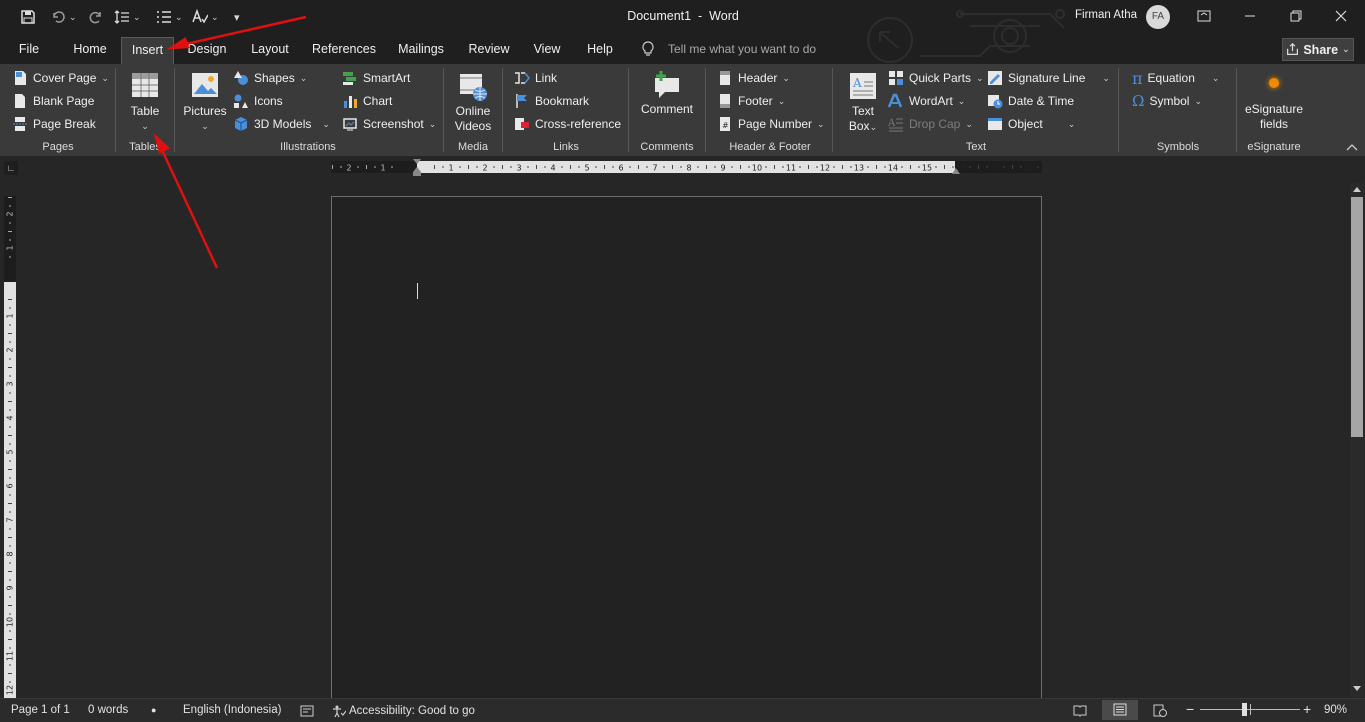  What do you see at coordinates (995, 168) in the screenshot?
I see `ruler-tick-label: 17` at bounding box center [995, 168].